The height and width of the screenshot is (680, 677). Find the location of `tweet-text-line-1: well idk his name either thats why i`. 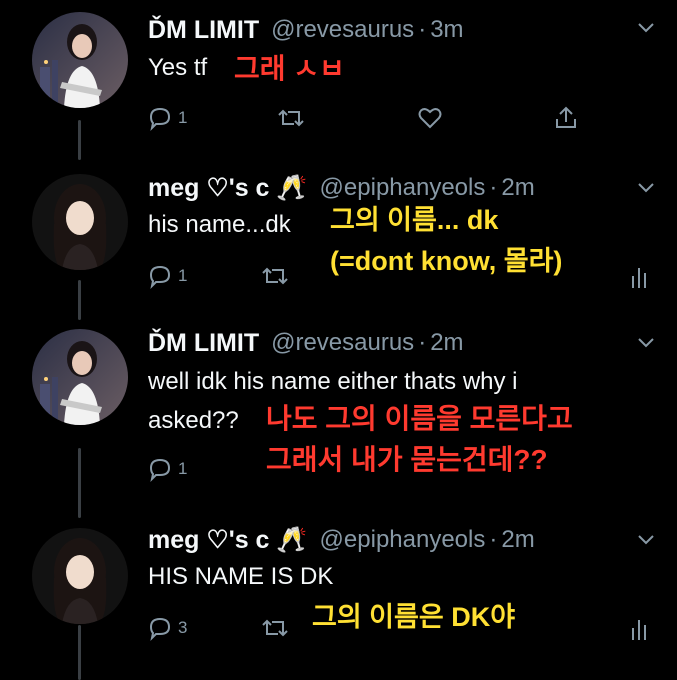

tweet-text-line-1: well idk his name either thats why i is located at coordinates (333, 381).